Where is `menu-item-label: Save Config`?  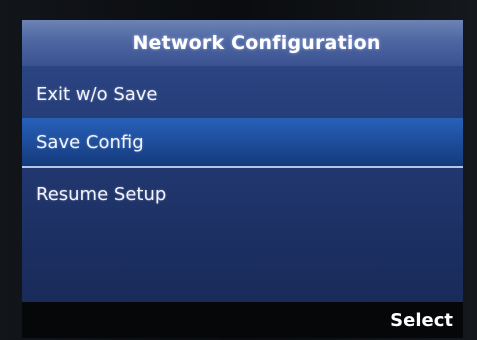 menu-item-label: Save Config is located at coordinates (90, 142).